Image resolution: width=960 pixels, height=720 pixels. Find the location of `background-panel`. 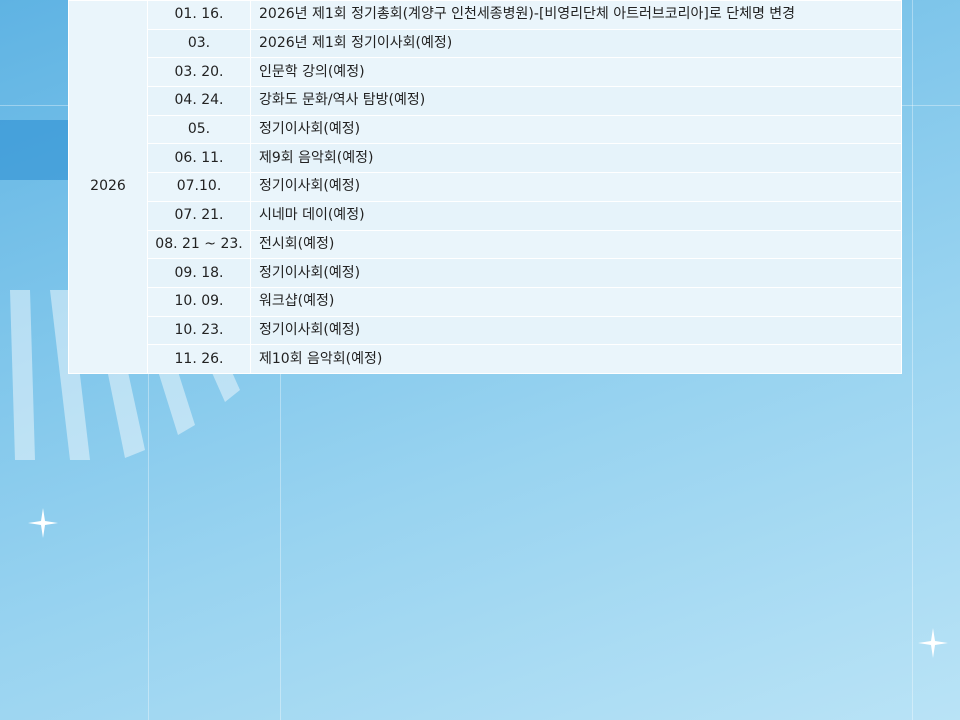

background-panel is located at coordinates (35, 150).